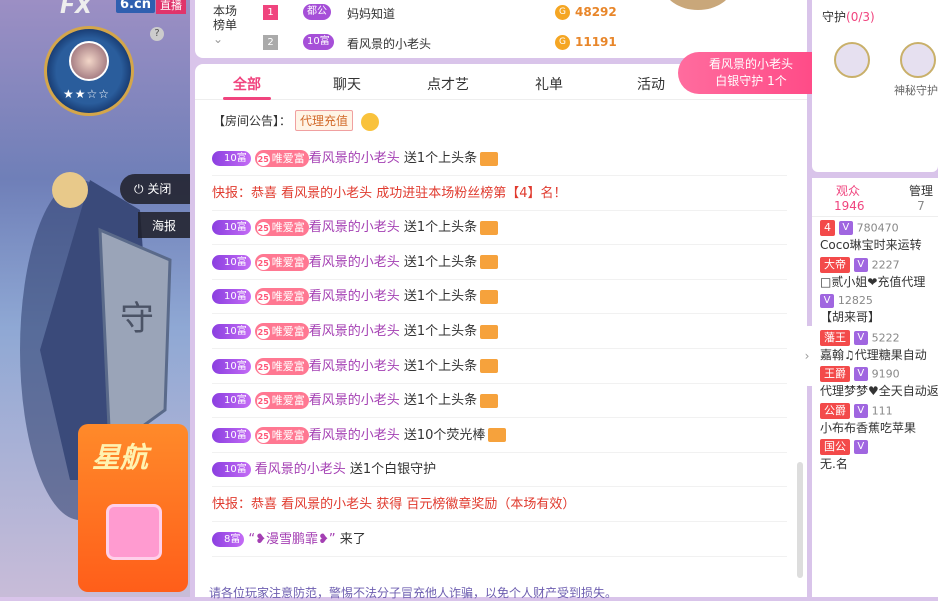 The image size is (938, 601). What do you see at coordinates (371, 14) in the screenshot?
I see `rank-user-name: 妈妈知道` at bounding box center [371, 14].